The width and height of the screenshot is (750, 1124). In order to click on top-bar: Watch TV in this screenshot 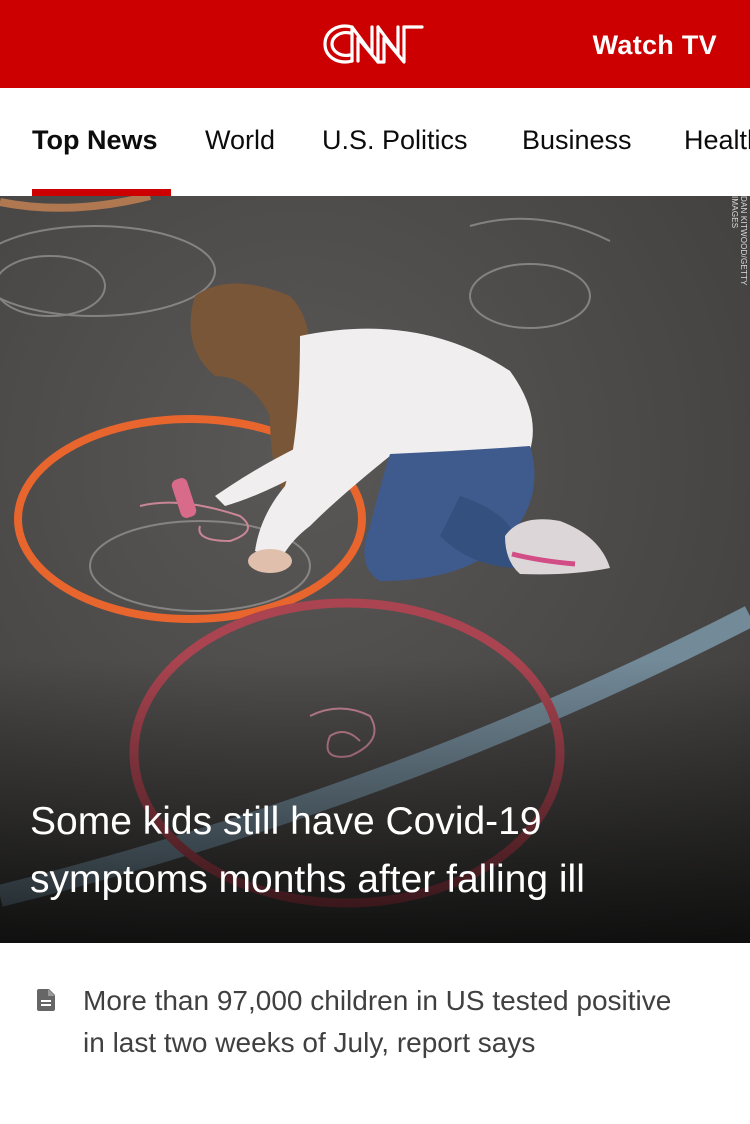, I will do `click(375, 44)`.